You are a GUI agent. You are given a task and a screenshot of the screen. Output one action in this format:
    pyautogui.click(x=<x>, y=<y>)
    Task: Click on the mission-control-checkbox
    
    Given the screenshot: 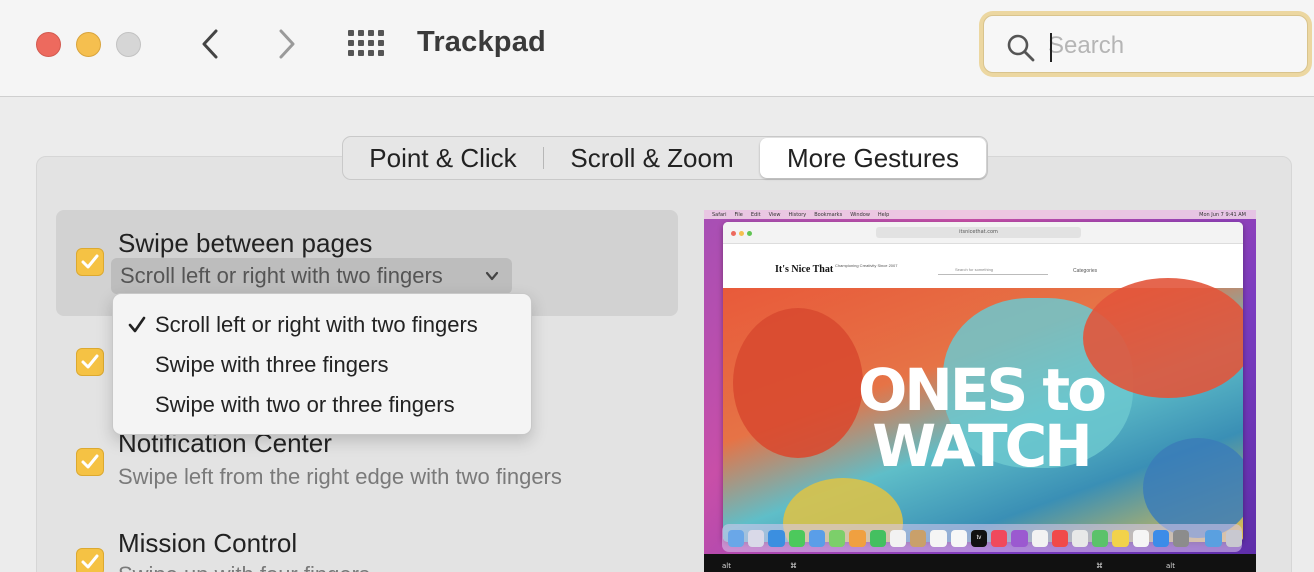 What is the action you would take?
    pyautogui.click(x=90, y=560)
    